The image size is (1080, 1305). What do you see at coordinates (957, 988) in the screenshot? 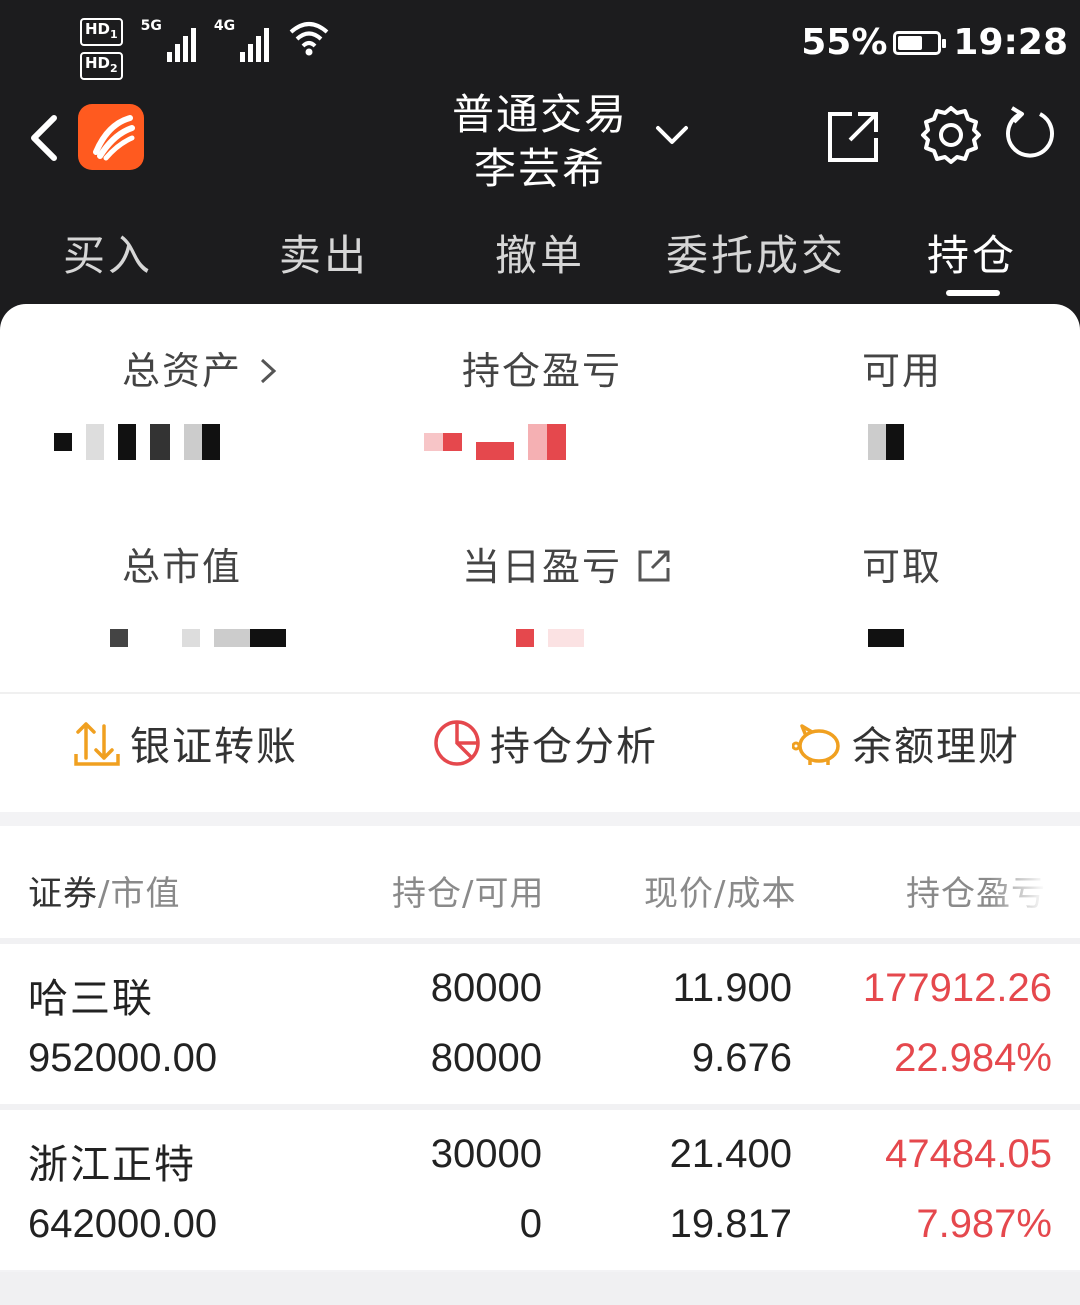
I see `position-pnl: 177912.26` at bounding box center [957, 988].